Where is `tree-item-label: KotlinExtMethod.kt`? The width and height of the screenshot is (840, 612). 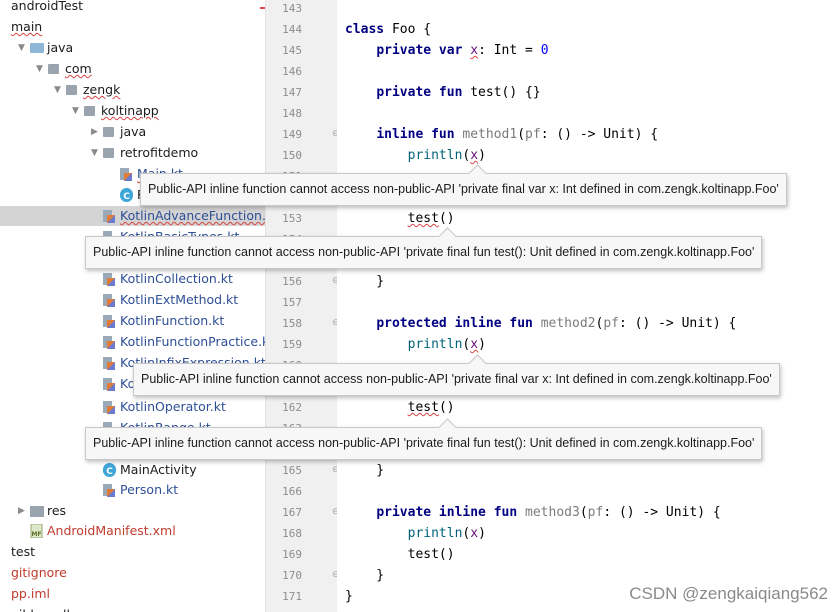 tree-item-label: KotlinExtMethod.kt is located at coordinates (179, 299).